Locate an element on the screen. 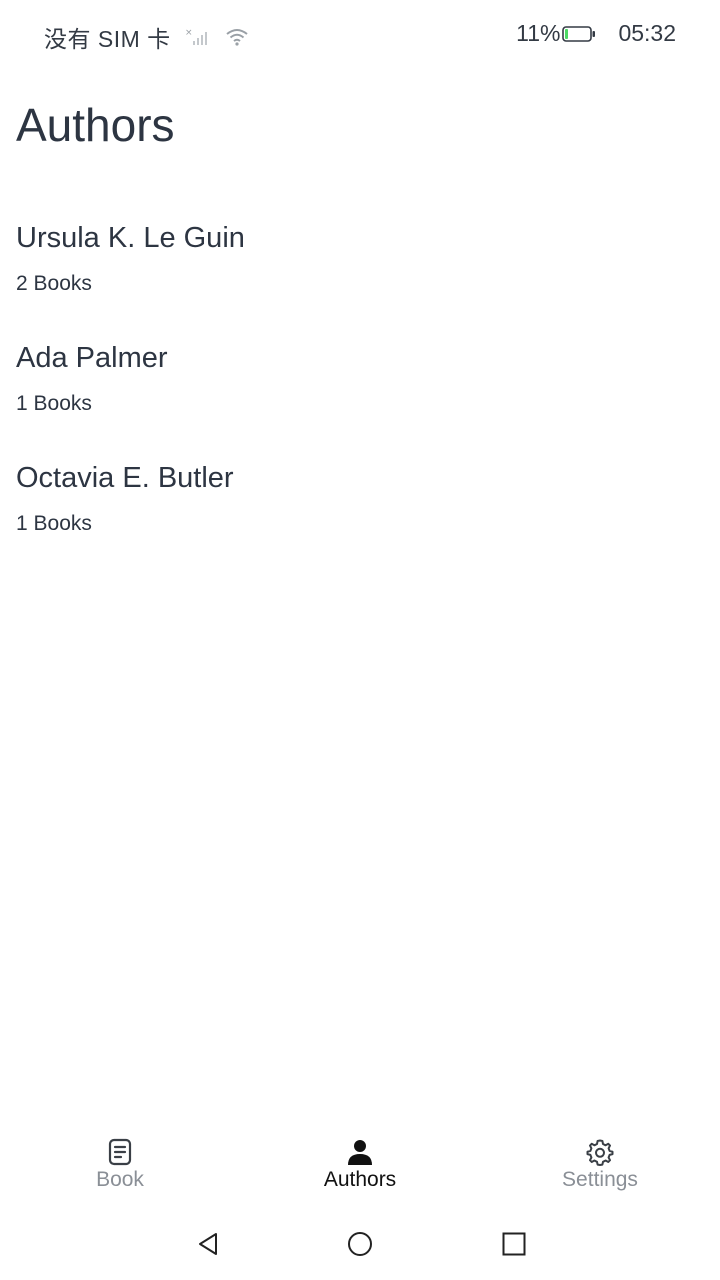 This screenshot has width=720, height=1280. author-name: Ada Palmer is located at coordinates (92, 358).